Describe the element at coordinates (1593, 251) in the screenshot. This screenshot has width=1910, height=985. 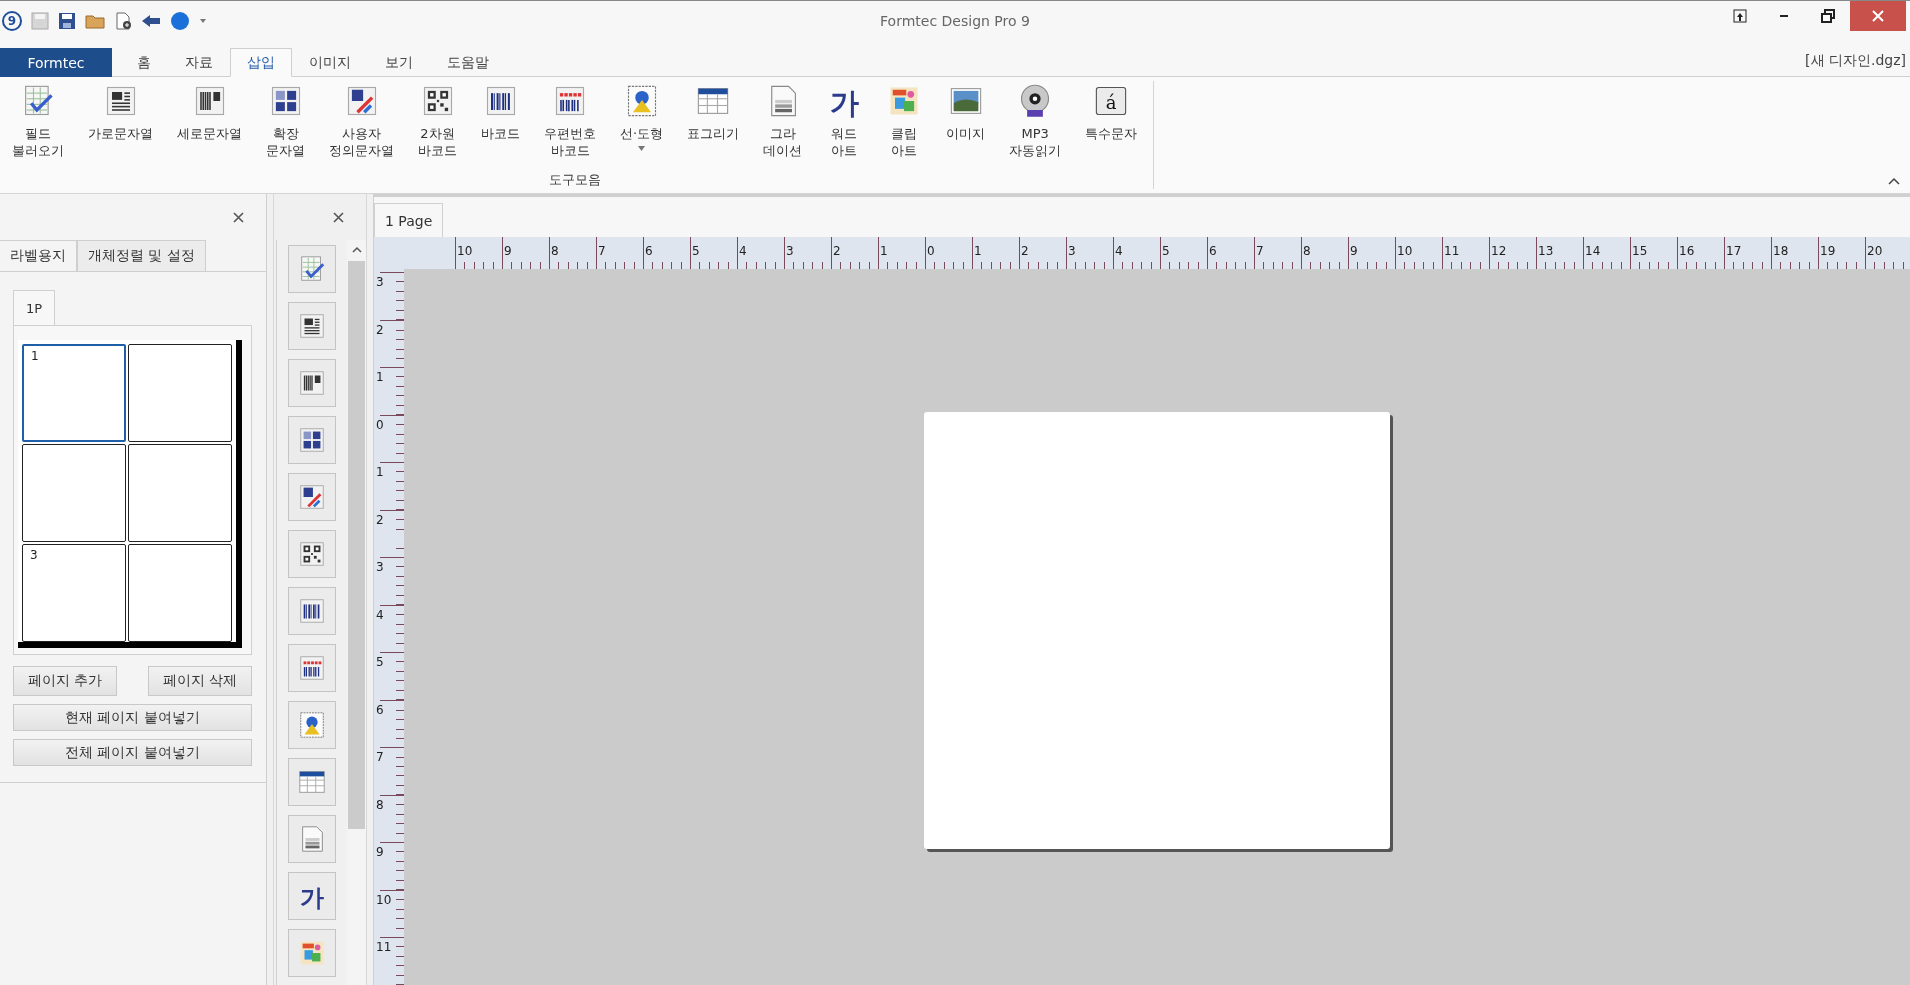
I see `ruler-number: 14` at that location.